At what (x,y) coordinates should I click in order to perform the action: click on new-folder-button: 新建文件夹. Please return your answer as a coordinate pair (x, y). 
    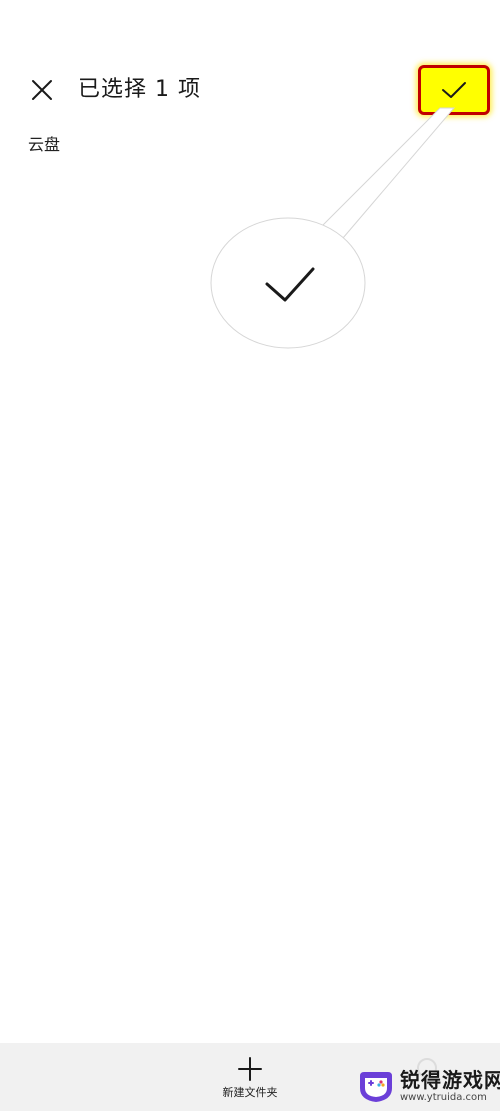
    Looking at the image, I should click on (250, 1077).